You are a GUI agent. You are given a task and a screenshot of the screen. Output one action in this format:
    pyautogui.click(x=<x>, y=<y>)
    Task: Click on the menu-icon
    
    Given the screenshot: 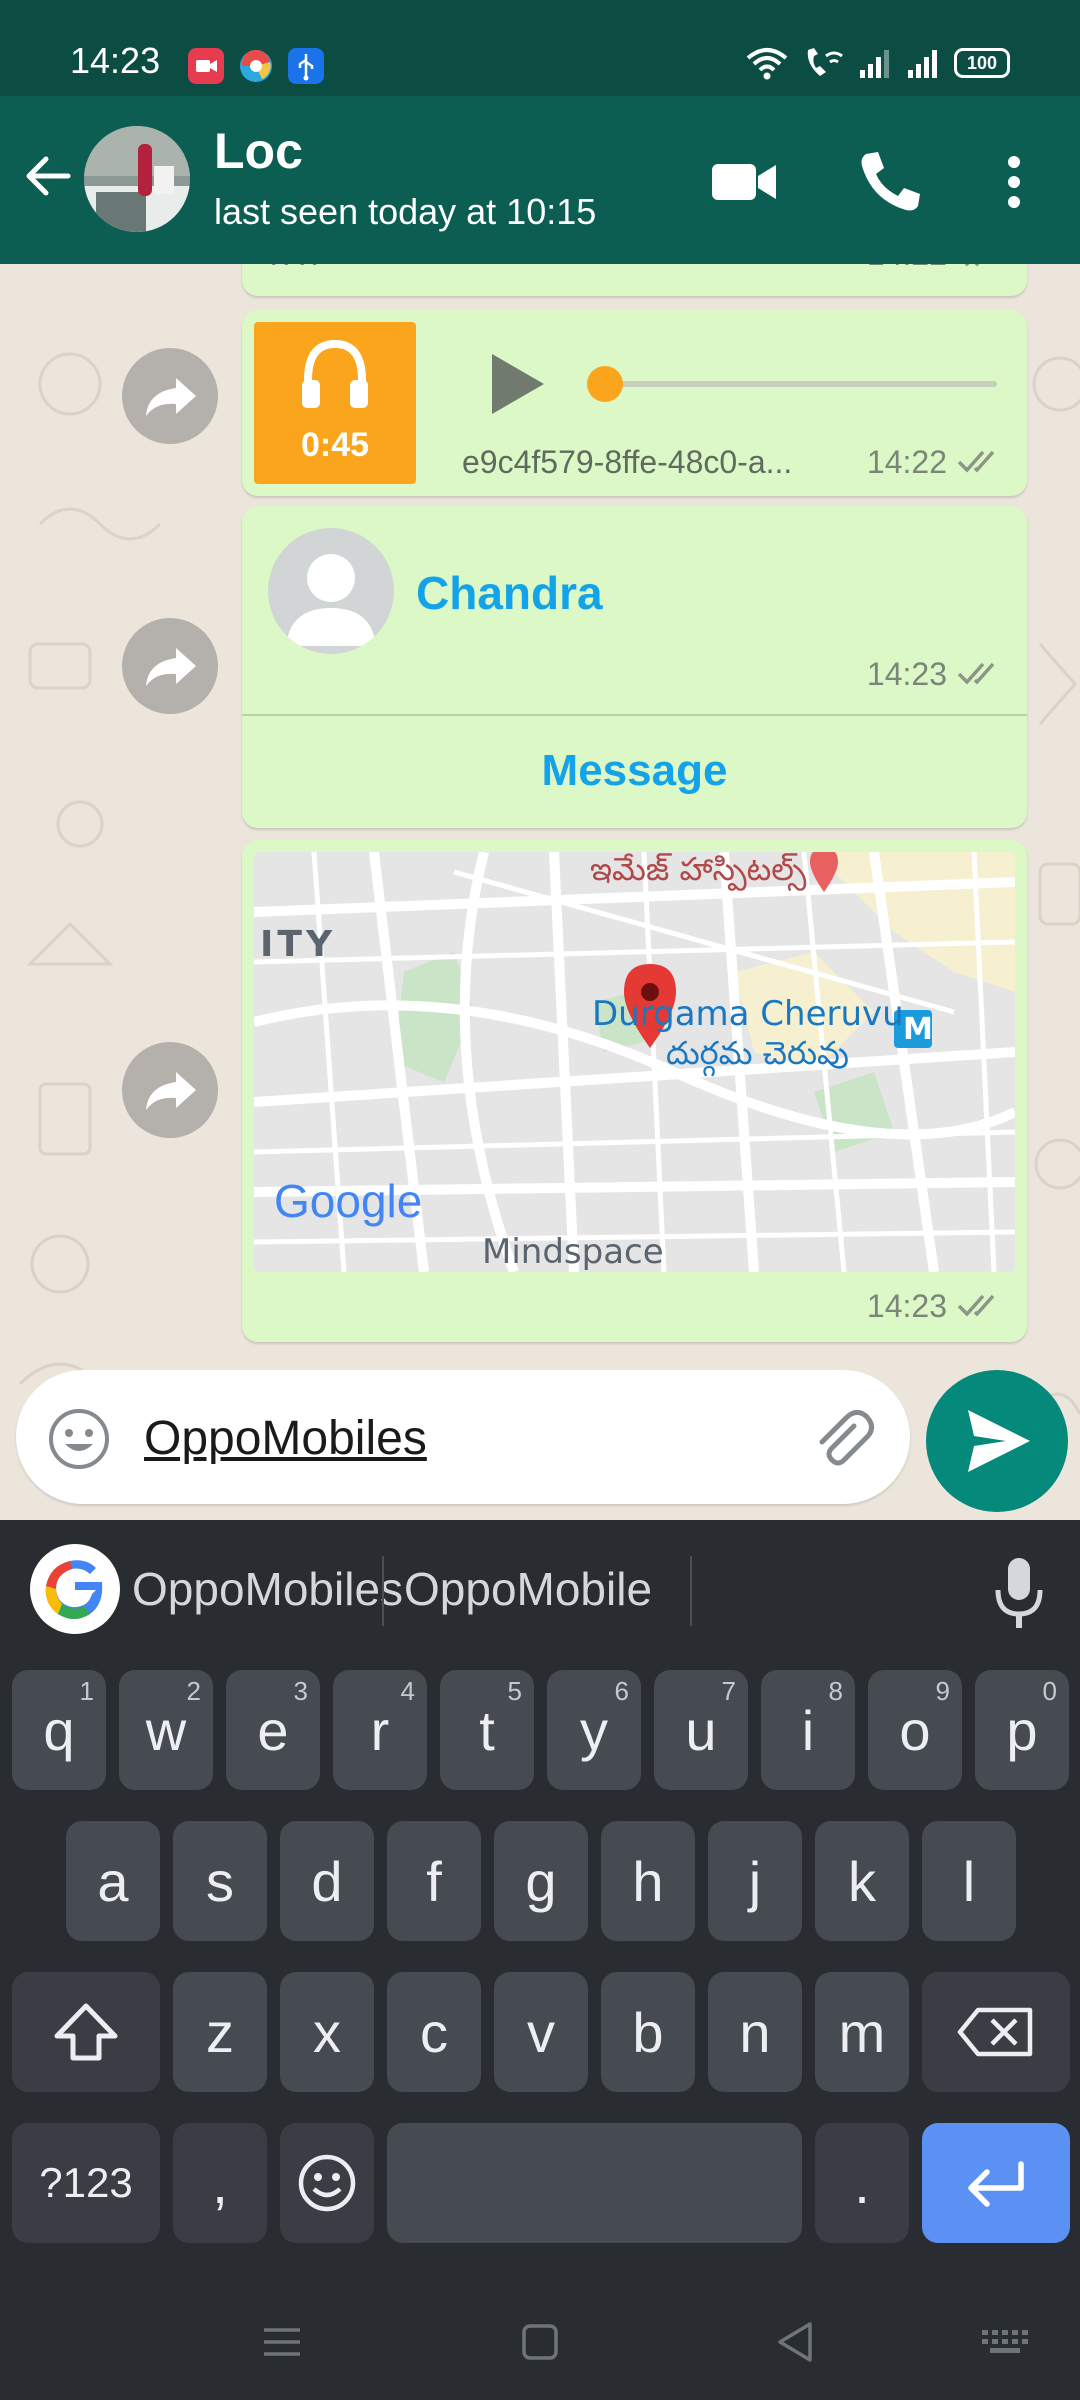 What is the action you would take?
    pyautogui.click(x=282, y=2342)
    